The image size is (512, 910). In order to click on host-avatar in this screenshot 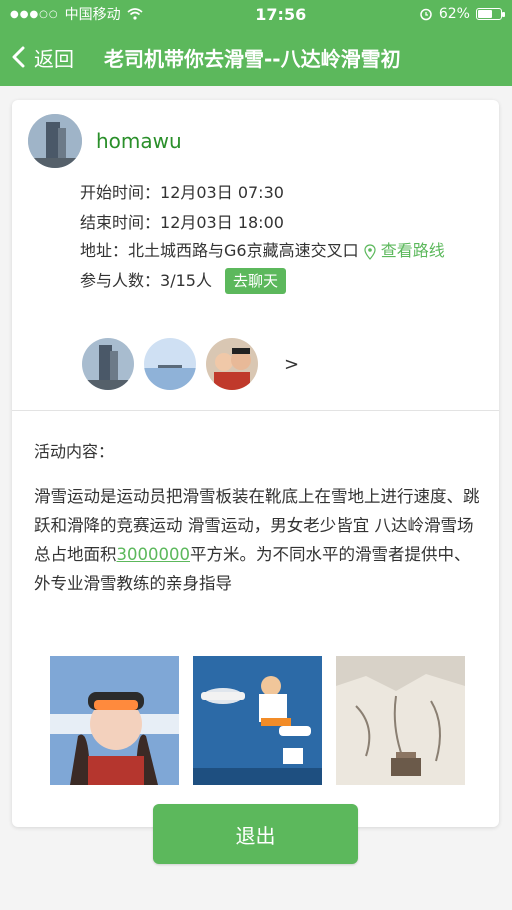, I will do `click(55, 141)`.